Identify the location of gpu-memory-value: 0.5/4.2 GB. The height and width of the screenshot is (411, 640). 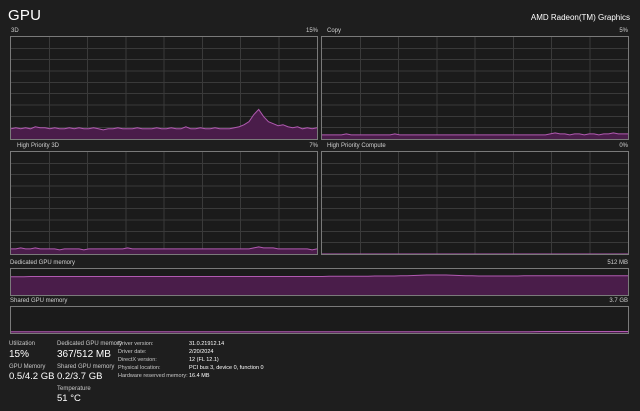
(32, 376).